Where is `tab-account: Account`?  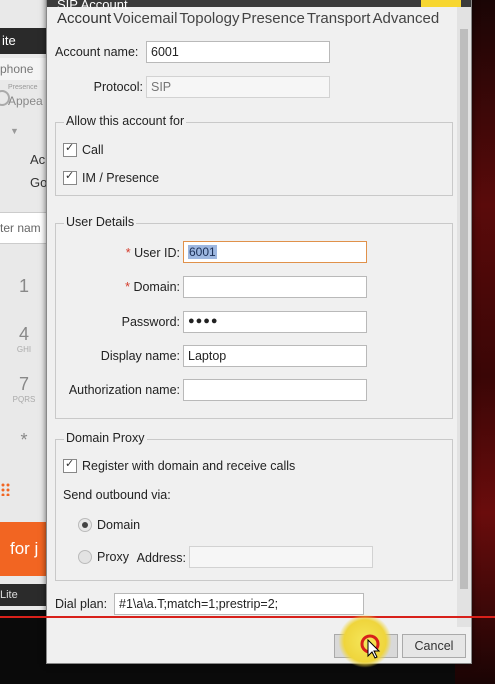
tab-account: Account is located at coordinates (85, 18).